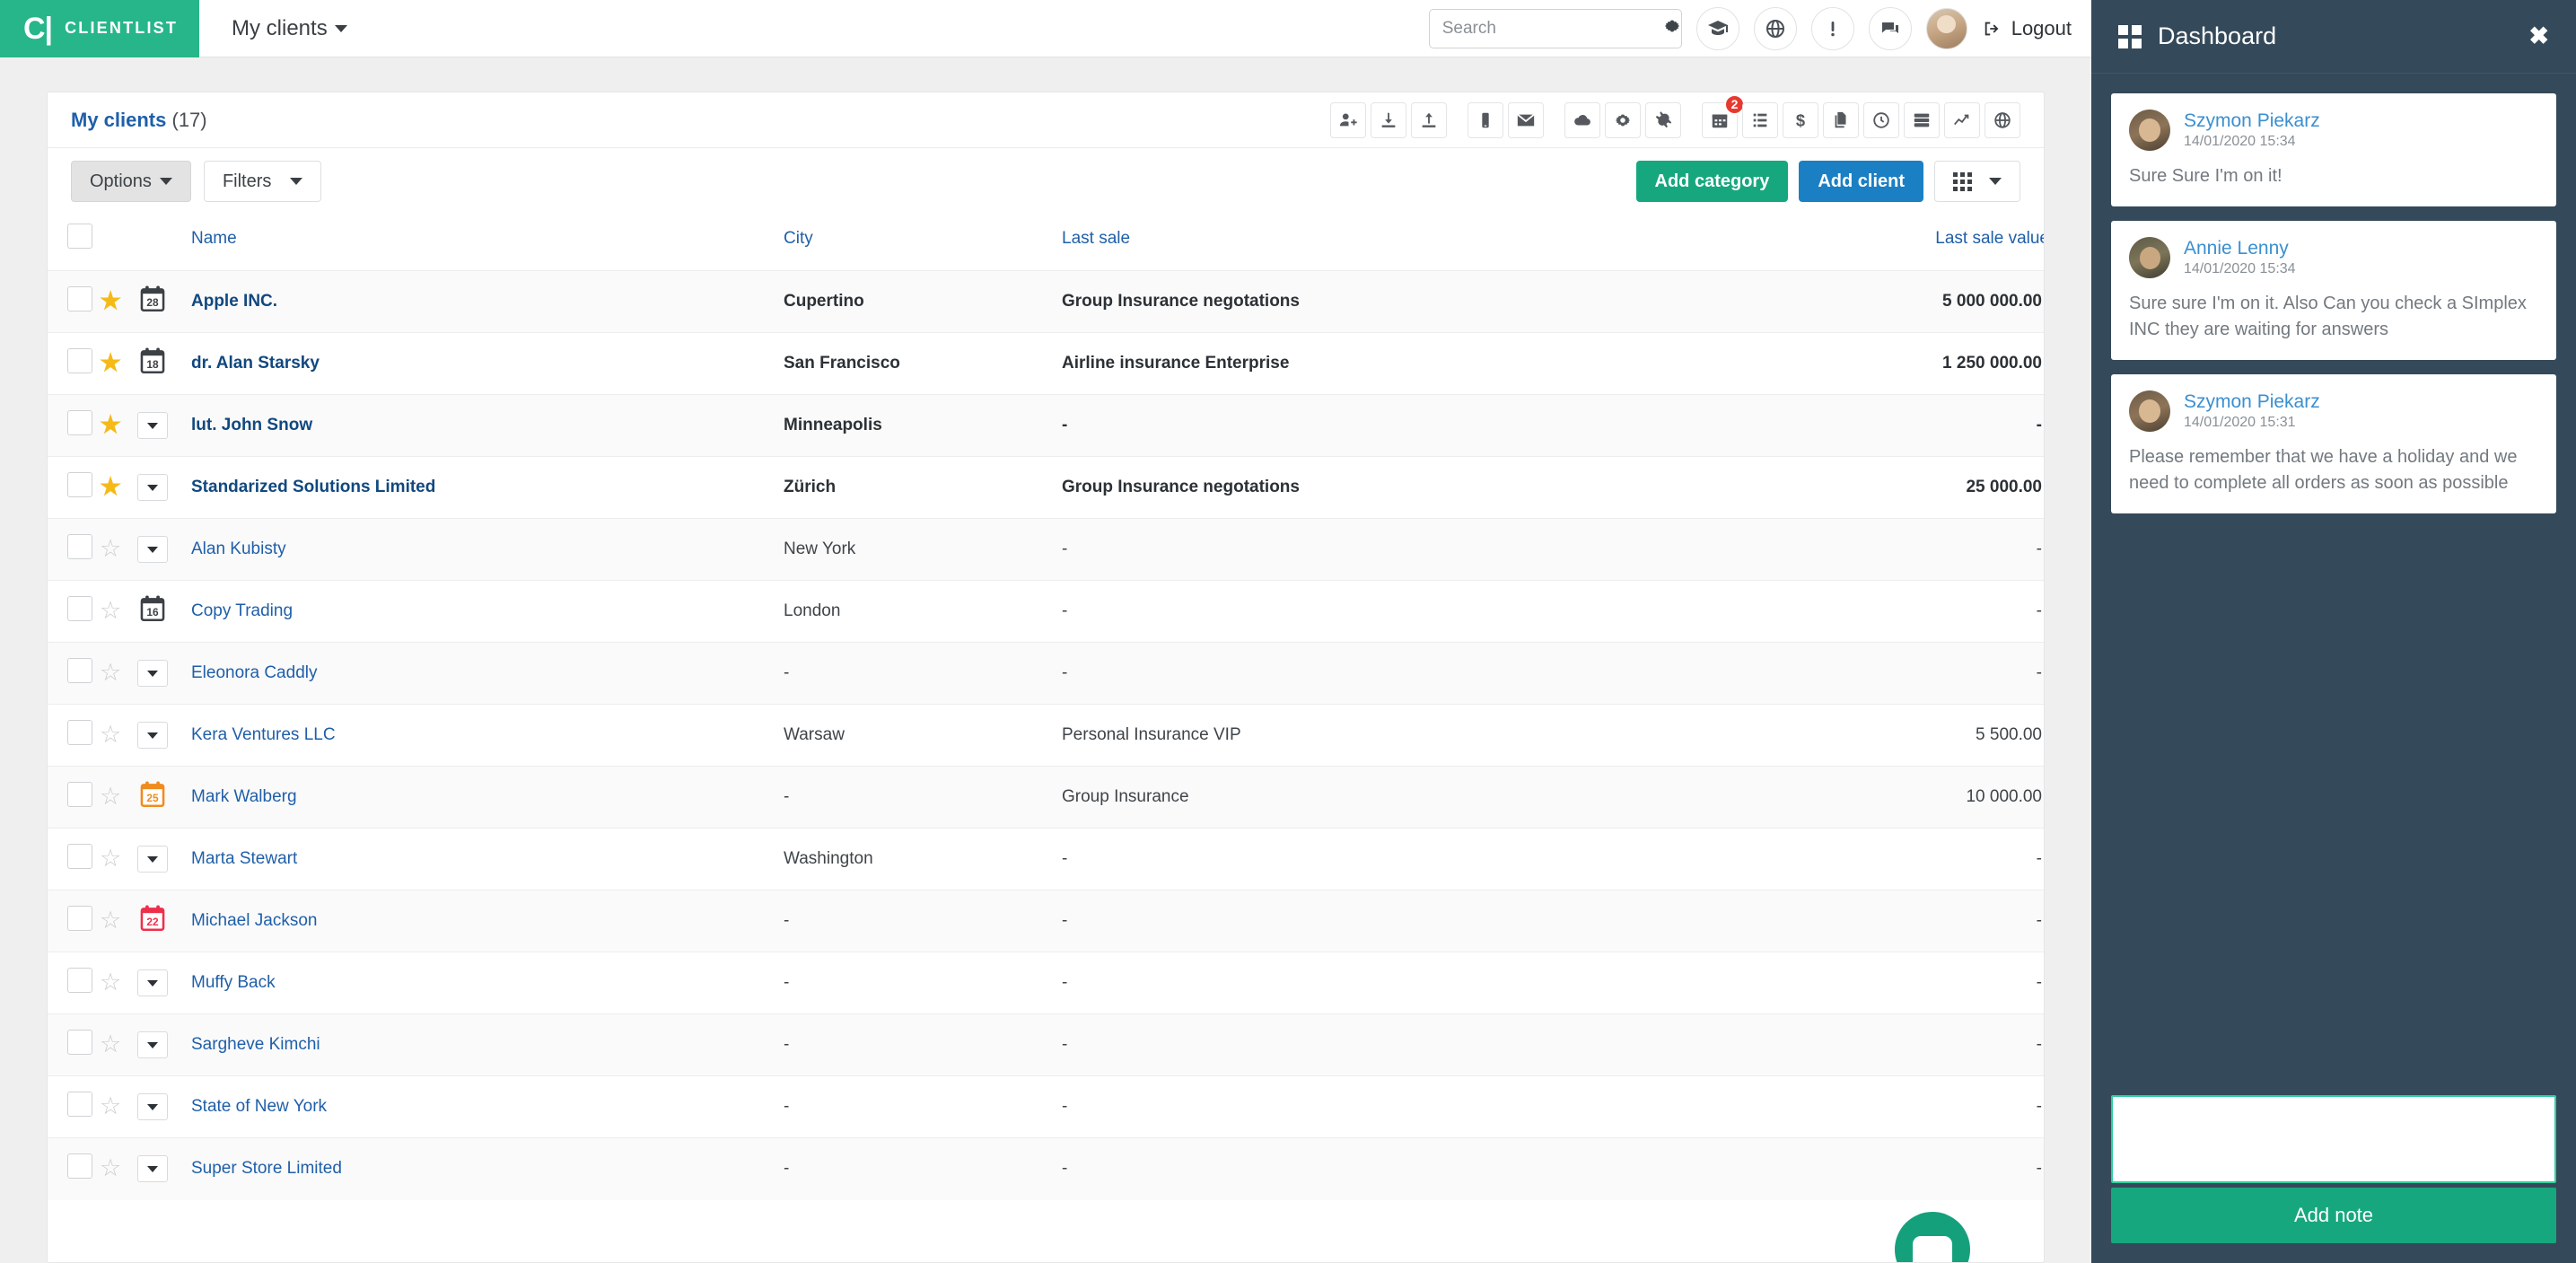 This screenshot has height=1263, width=2576. I want to click on note-author: Annie Lenny, so click(2240, 248).